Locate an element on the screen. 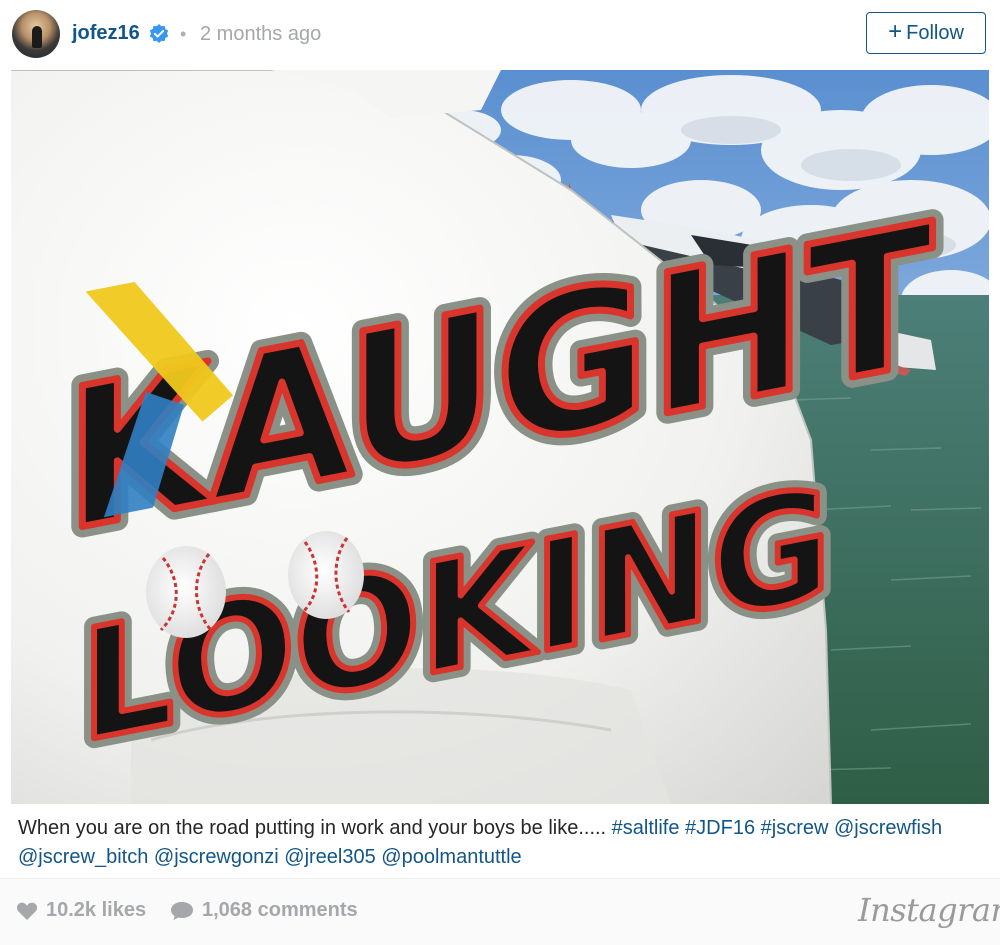  speech-bubble-icon is located at coordinates (182, 911).